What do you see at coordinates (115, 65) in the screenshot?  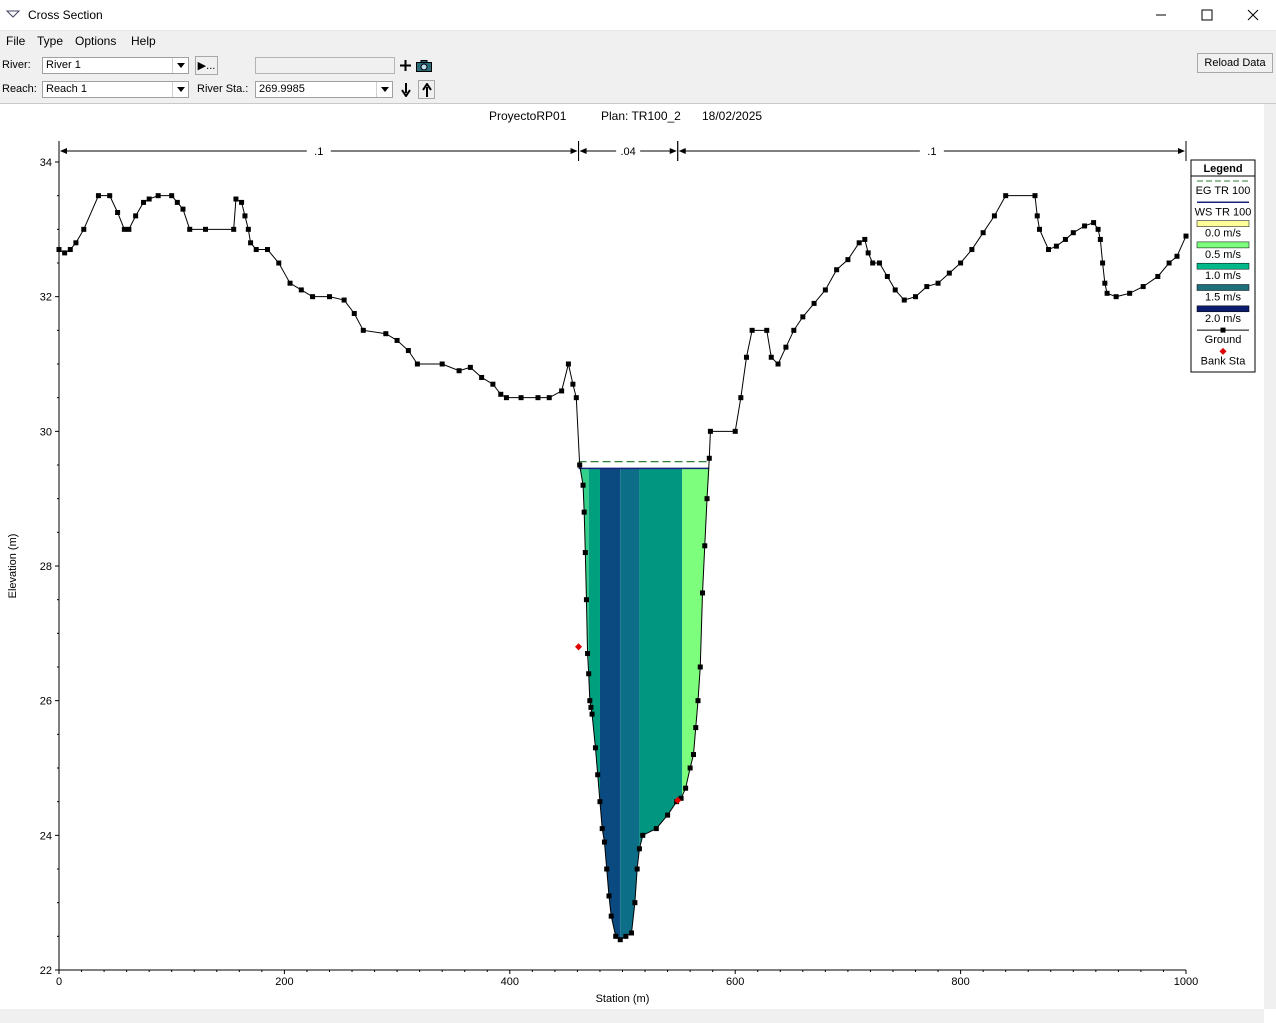 I see `river-select: River 1` at bounding box center [115, 65].